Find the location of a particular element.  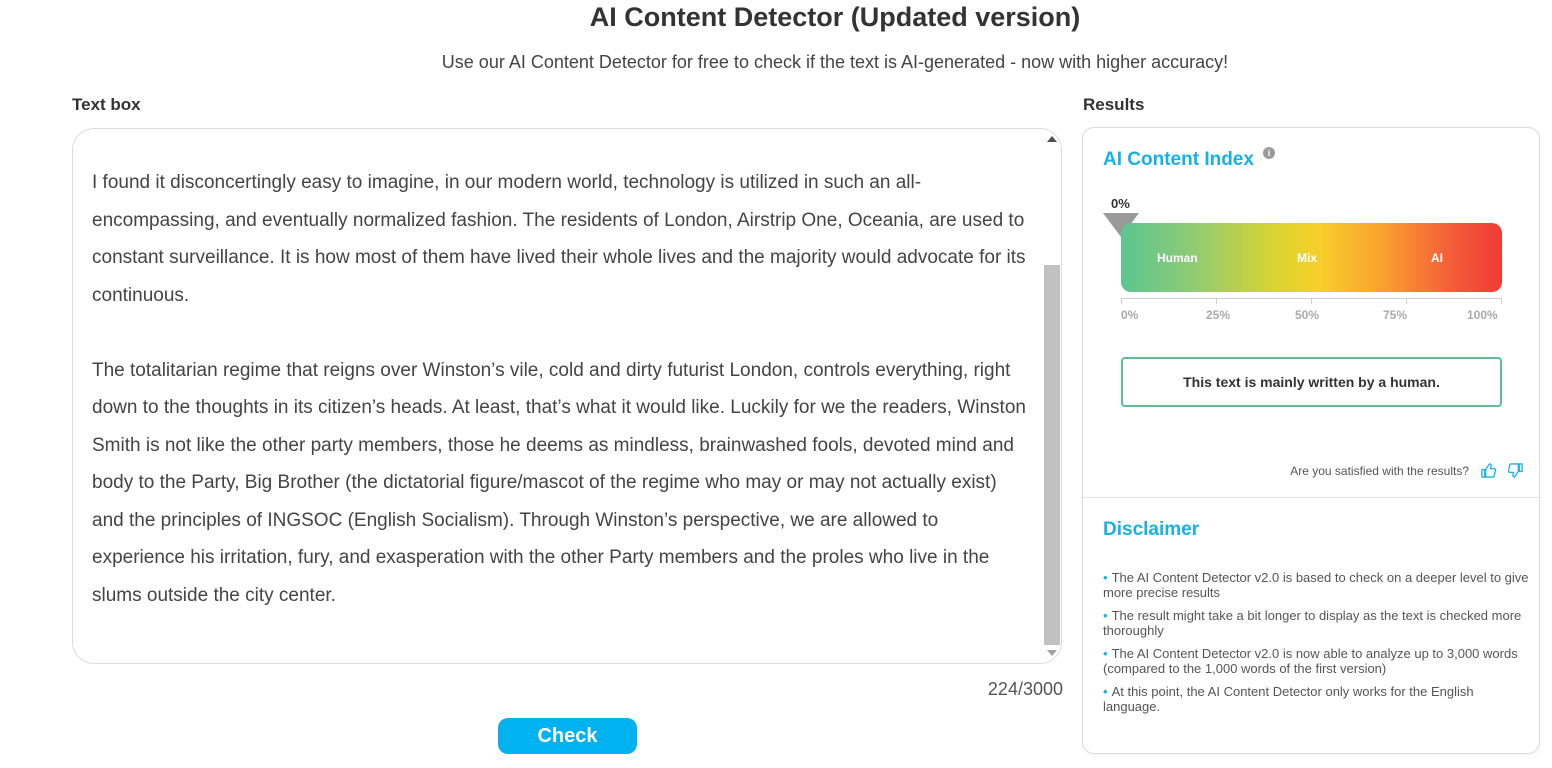

check-button: Check is located at coordinates (567, 736).